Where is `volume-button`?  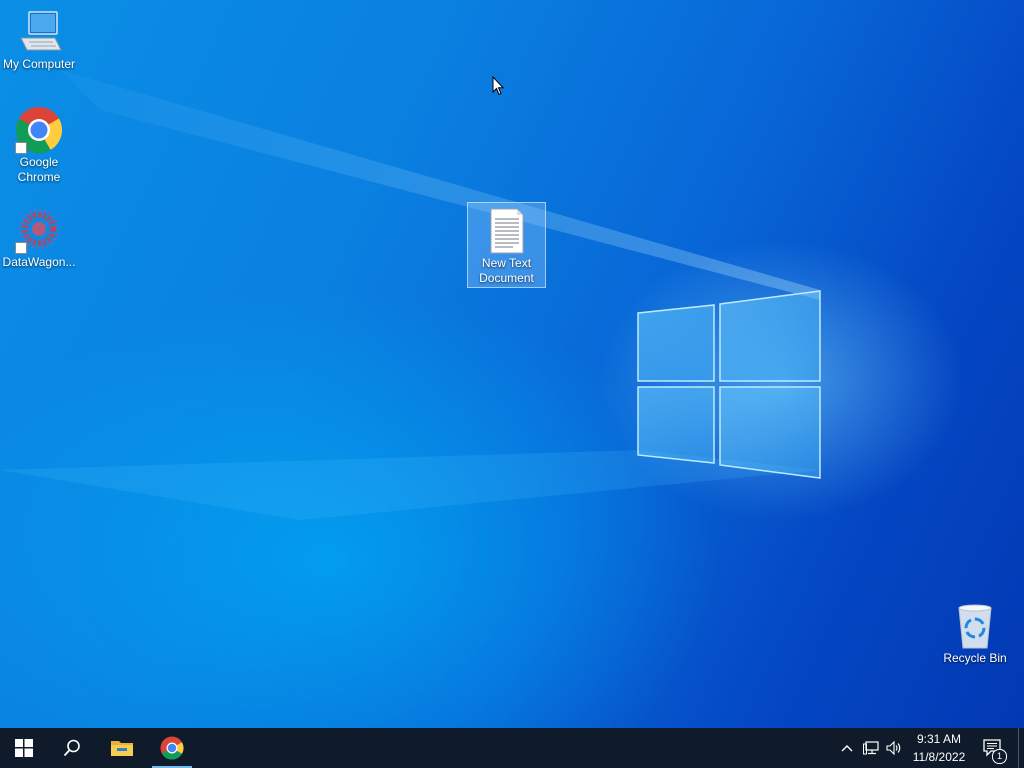 volume-button is located at coordinates (894, 748).